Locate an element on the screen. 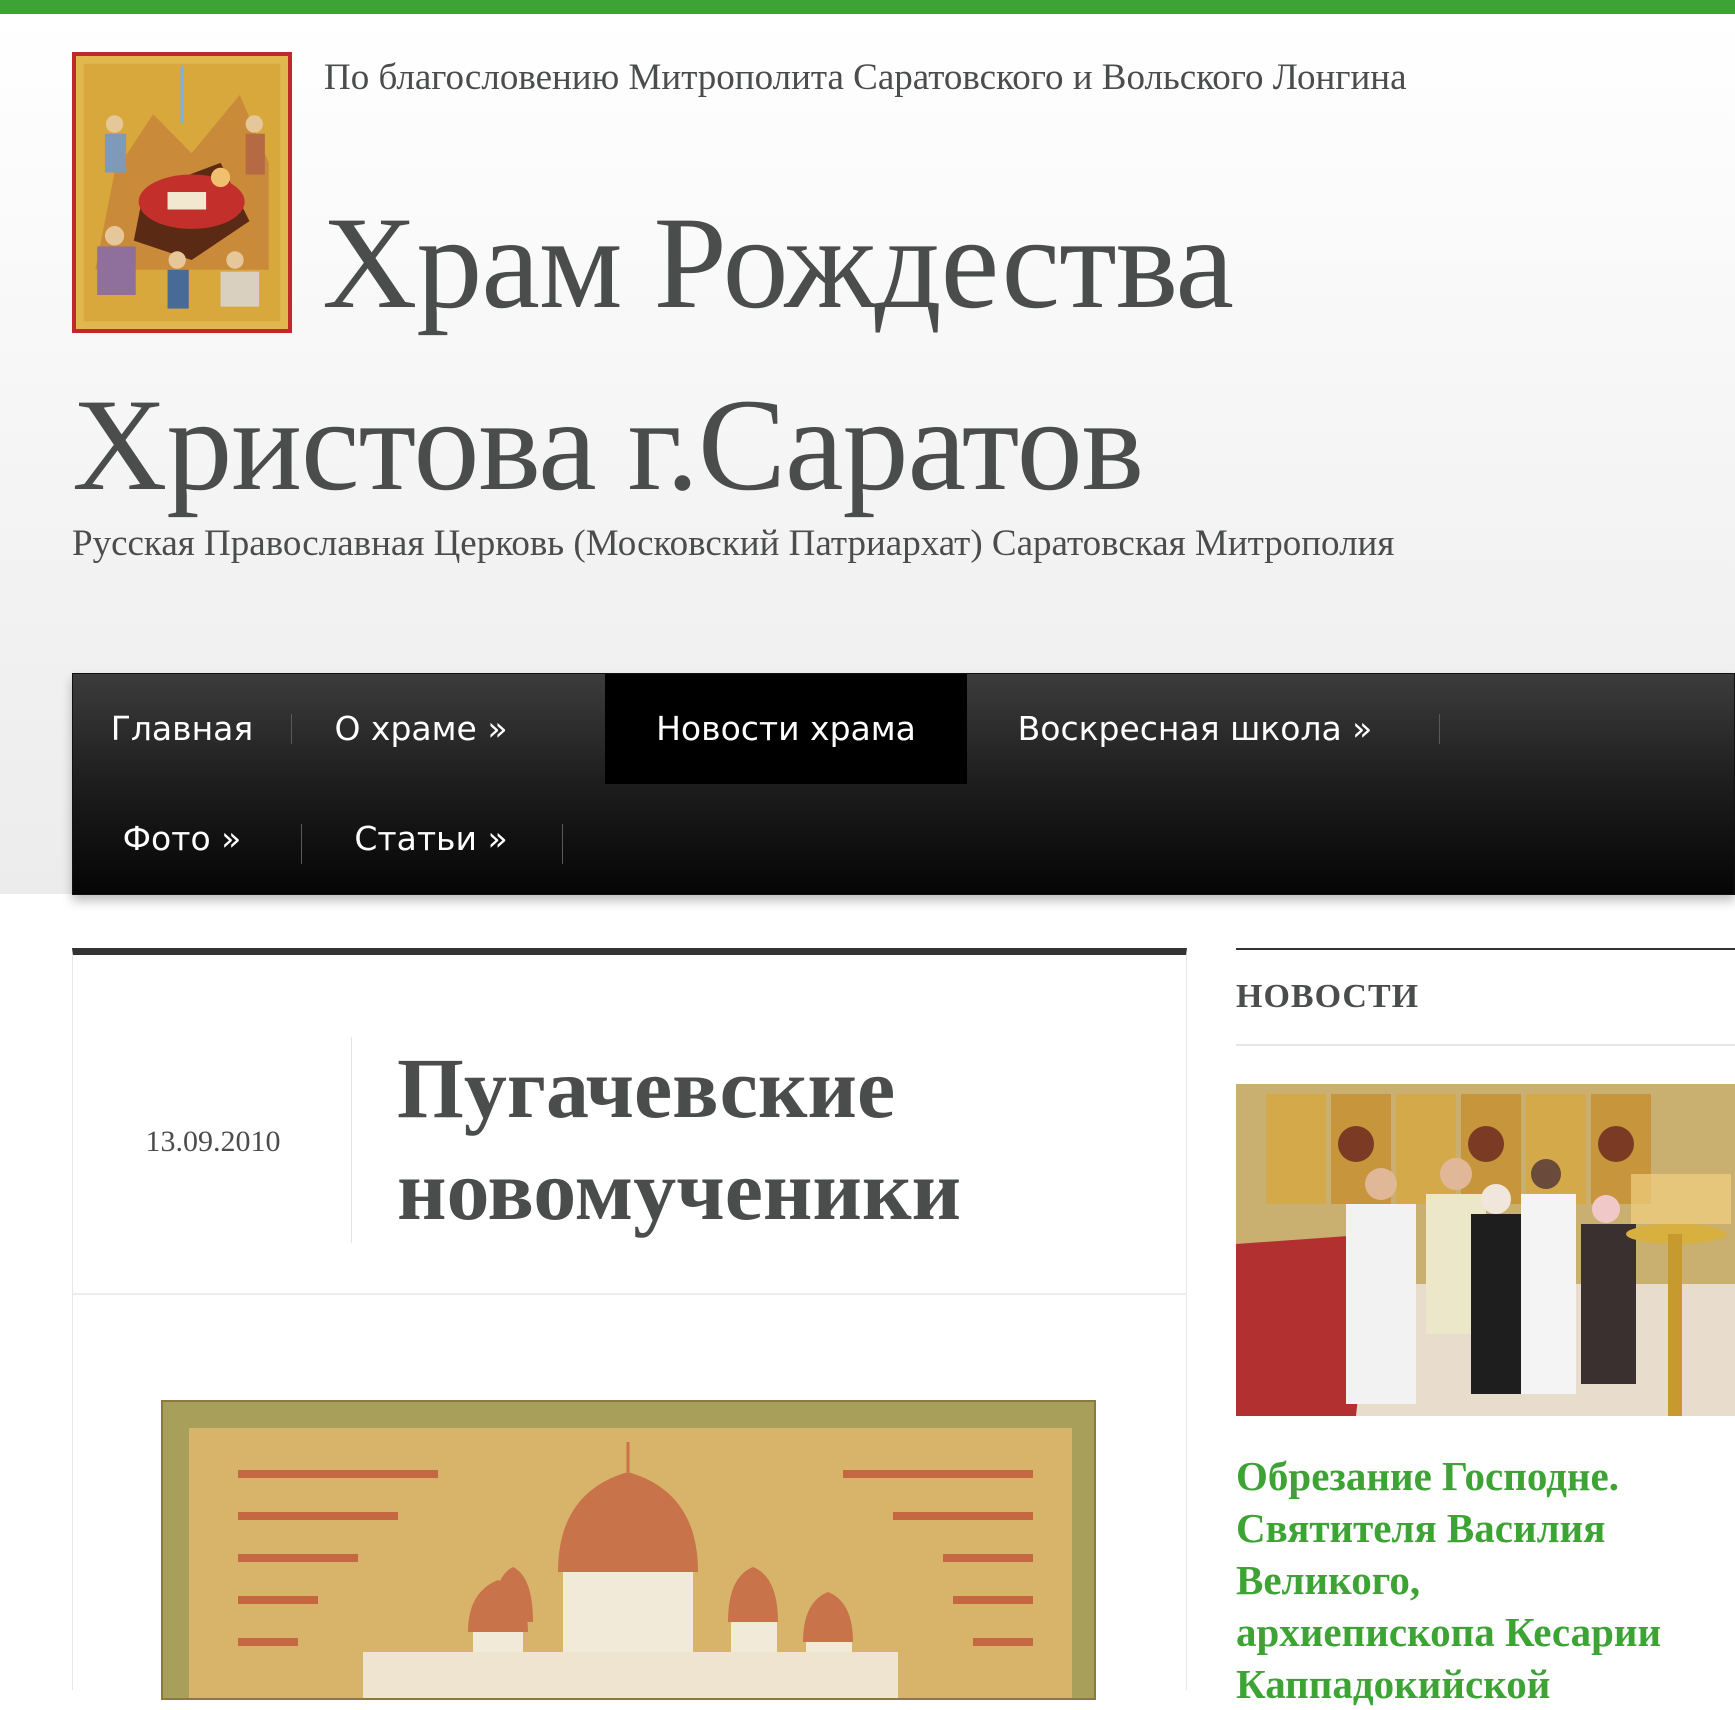  widget-title-news: НОВОСТИ is located at coordinates (1328, 996).